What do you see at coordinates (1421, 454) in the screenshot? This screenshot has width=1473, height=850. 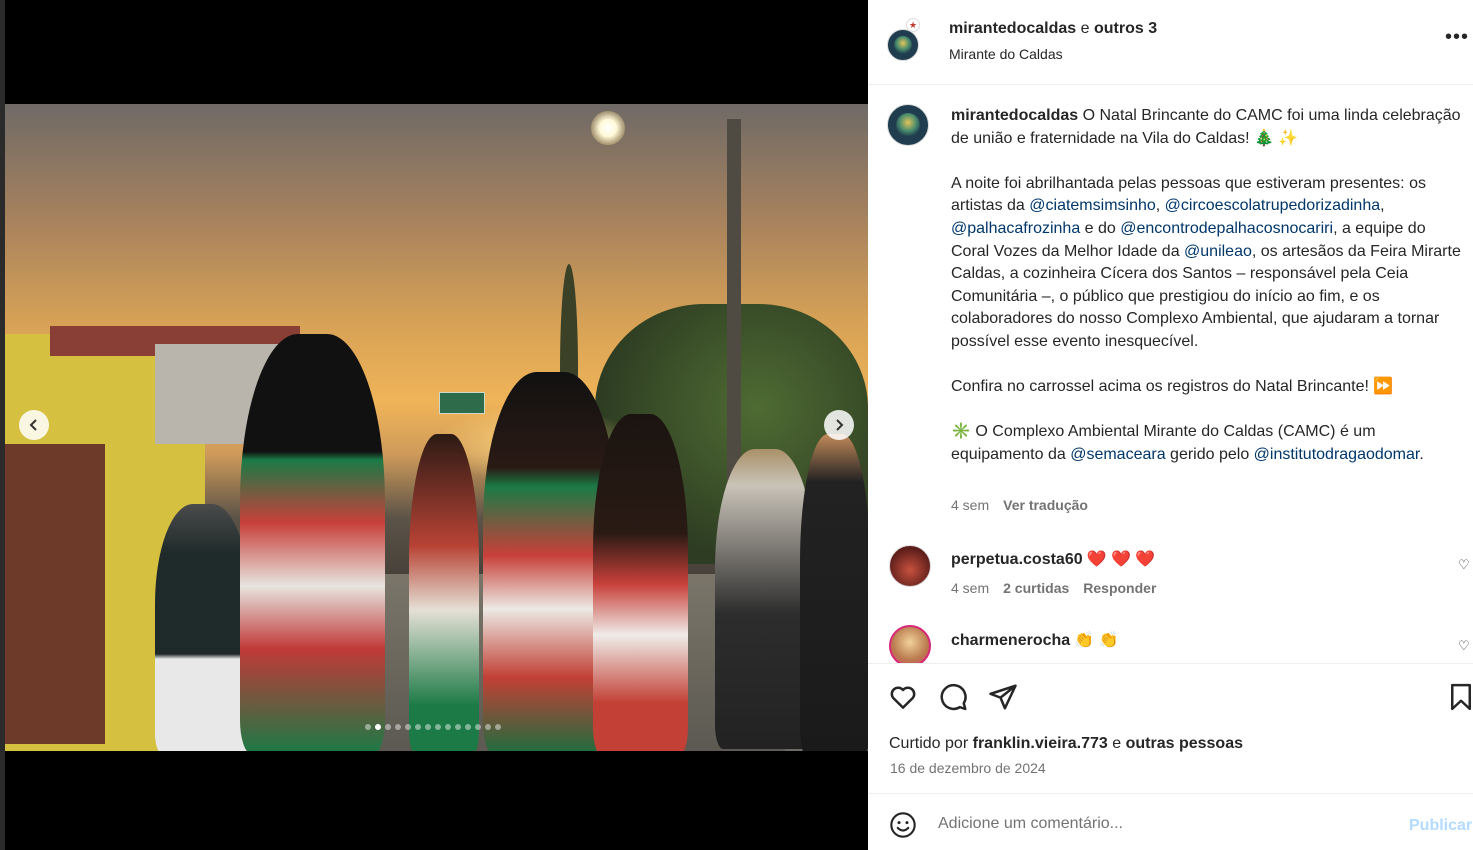 I see `caption-text: .` at bounding box center [1421, 454].